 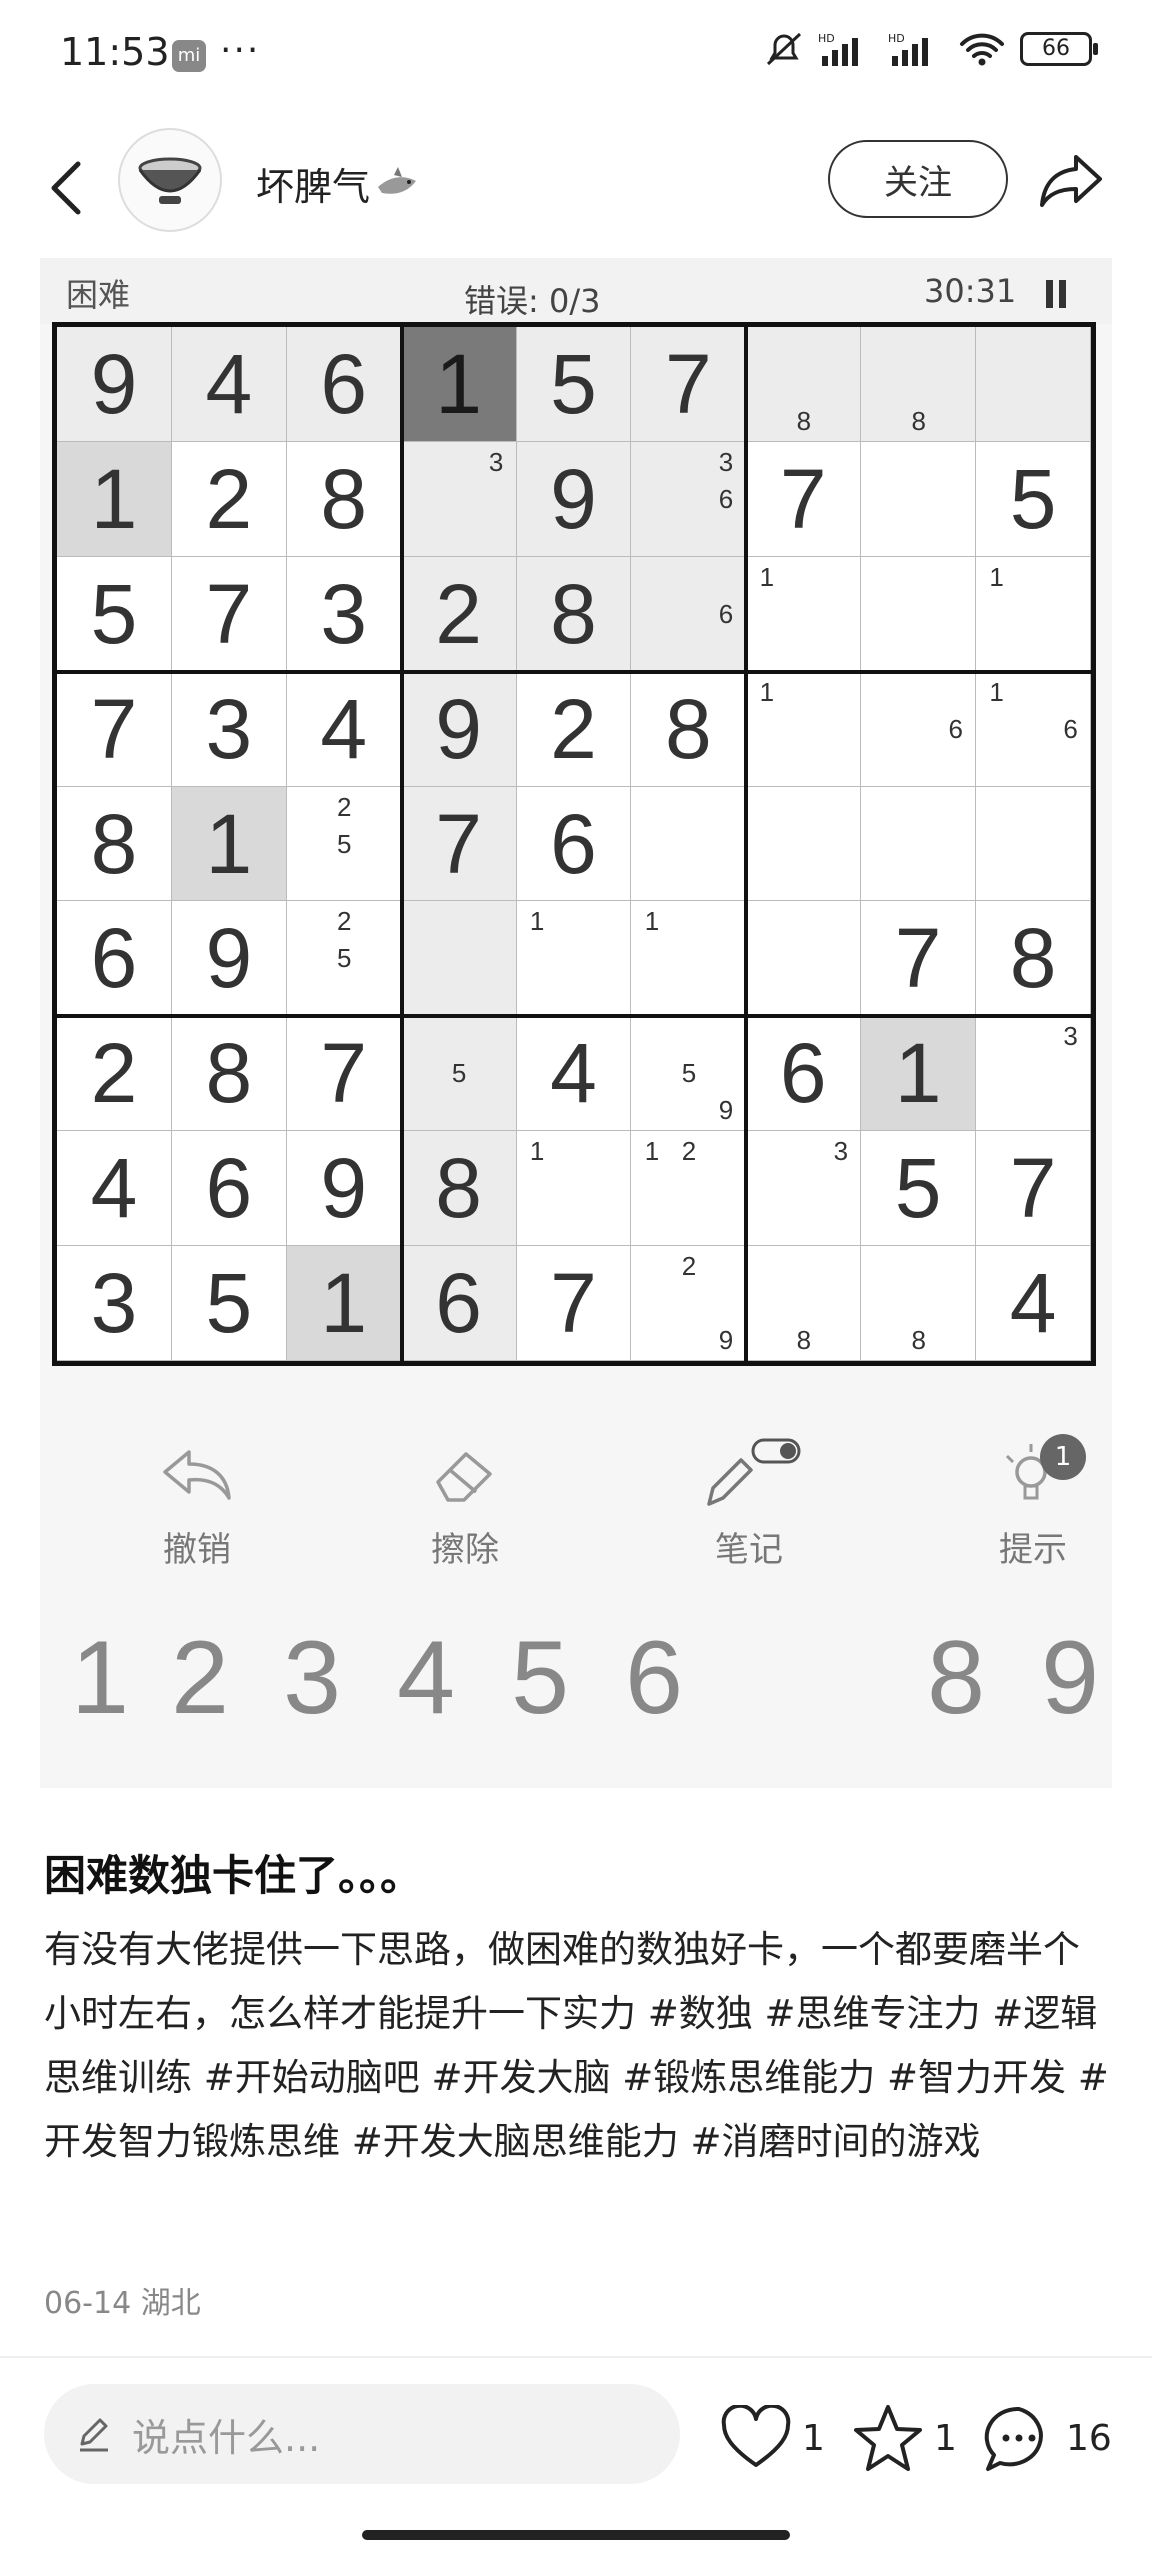 I want to click on number-button: 5, so click(x=540, y=1678).